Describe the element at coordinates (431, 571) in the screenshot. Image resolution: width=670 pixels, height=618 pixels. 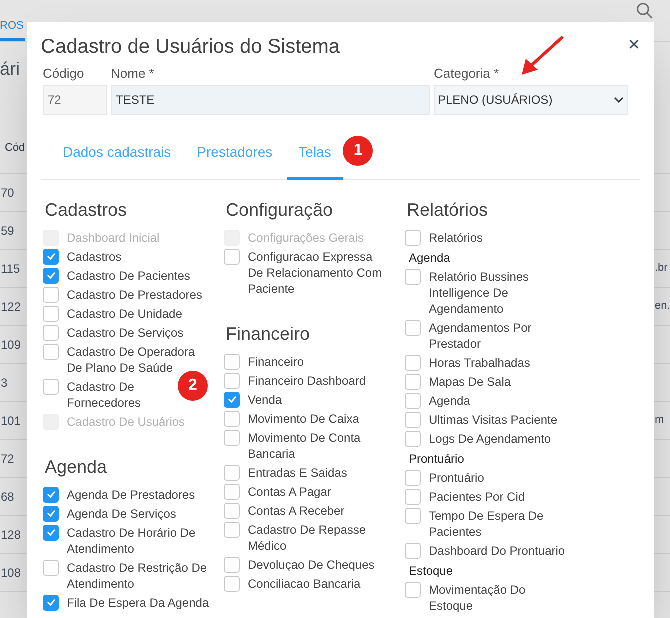
I see `group-label: Estoque` at that location.